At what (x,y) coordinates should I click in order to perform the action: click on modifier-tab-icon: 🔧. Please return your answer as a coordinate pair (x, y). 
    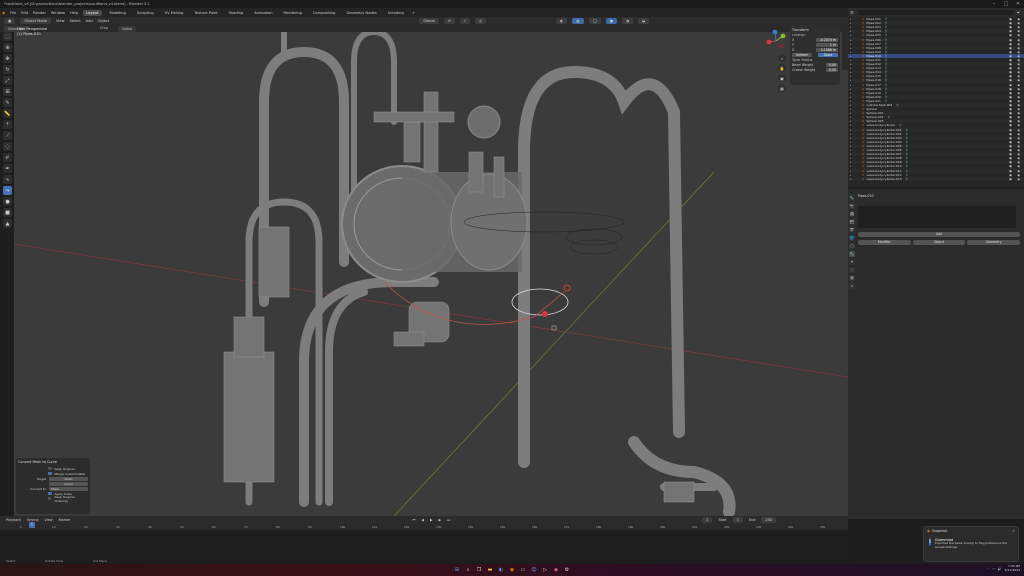
    Looking at the image, I should click on (852, 254).